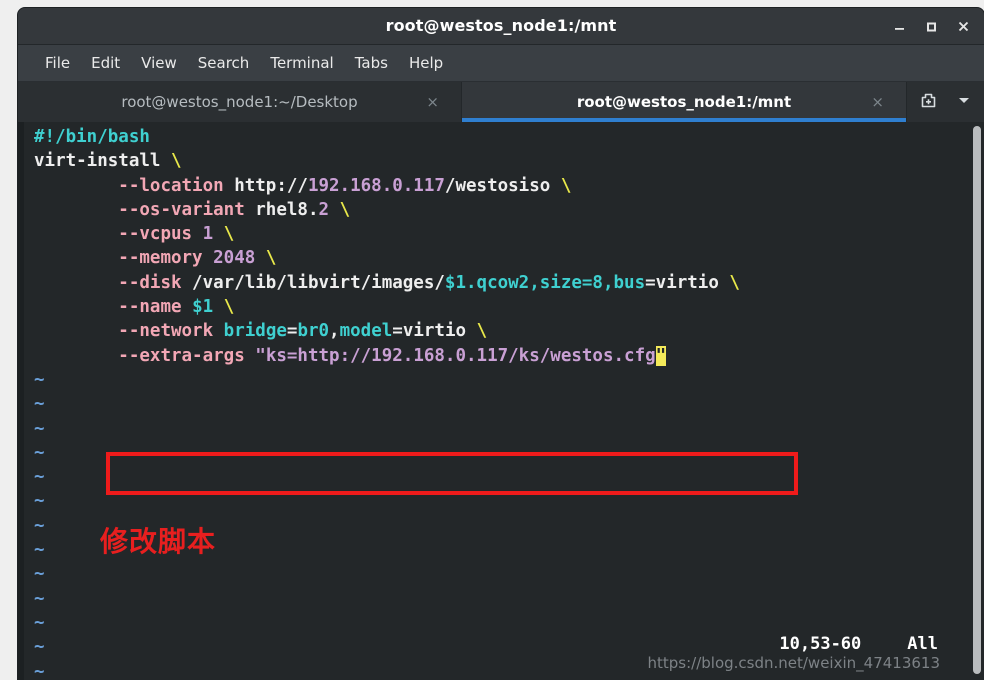  What do you see at coordinates (376, 185) in the screenshot?
I see `vim-token: 192.168.0.117` at bounding box center [376, 185].